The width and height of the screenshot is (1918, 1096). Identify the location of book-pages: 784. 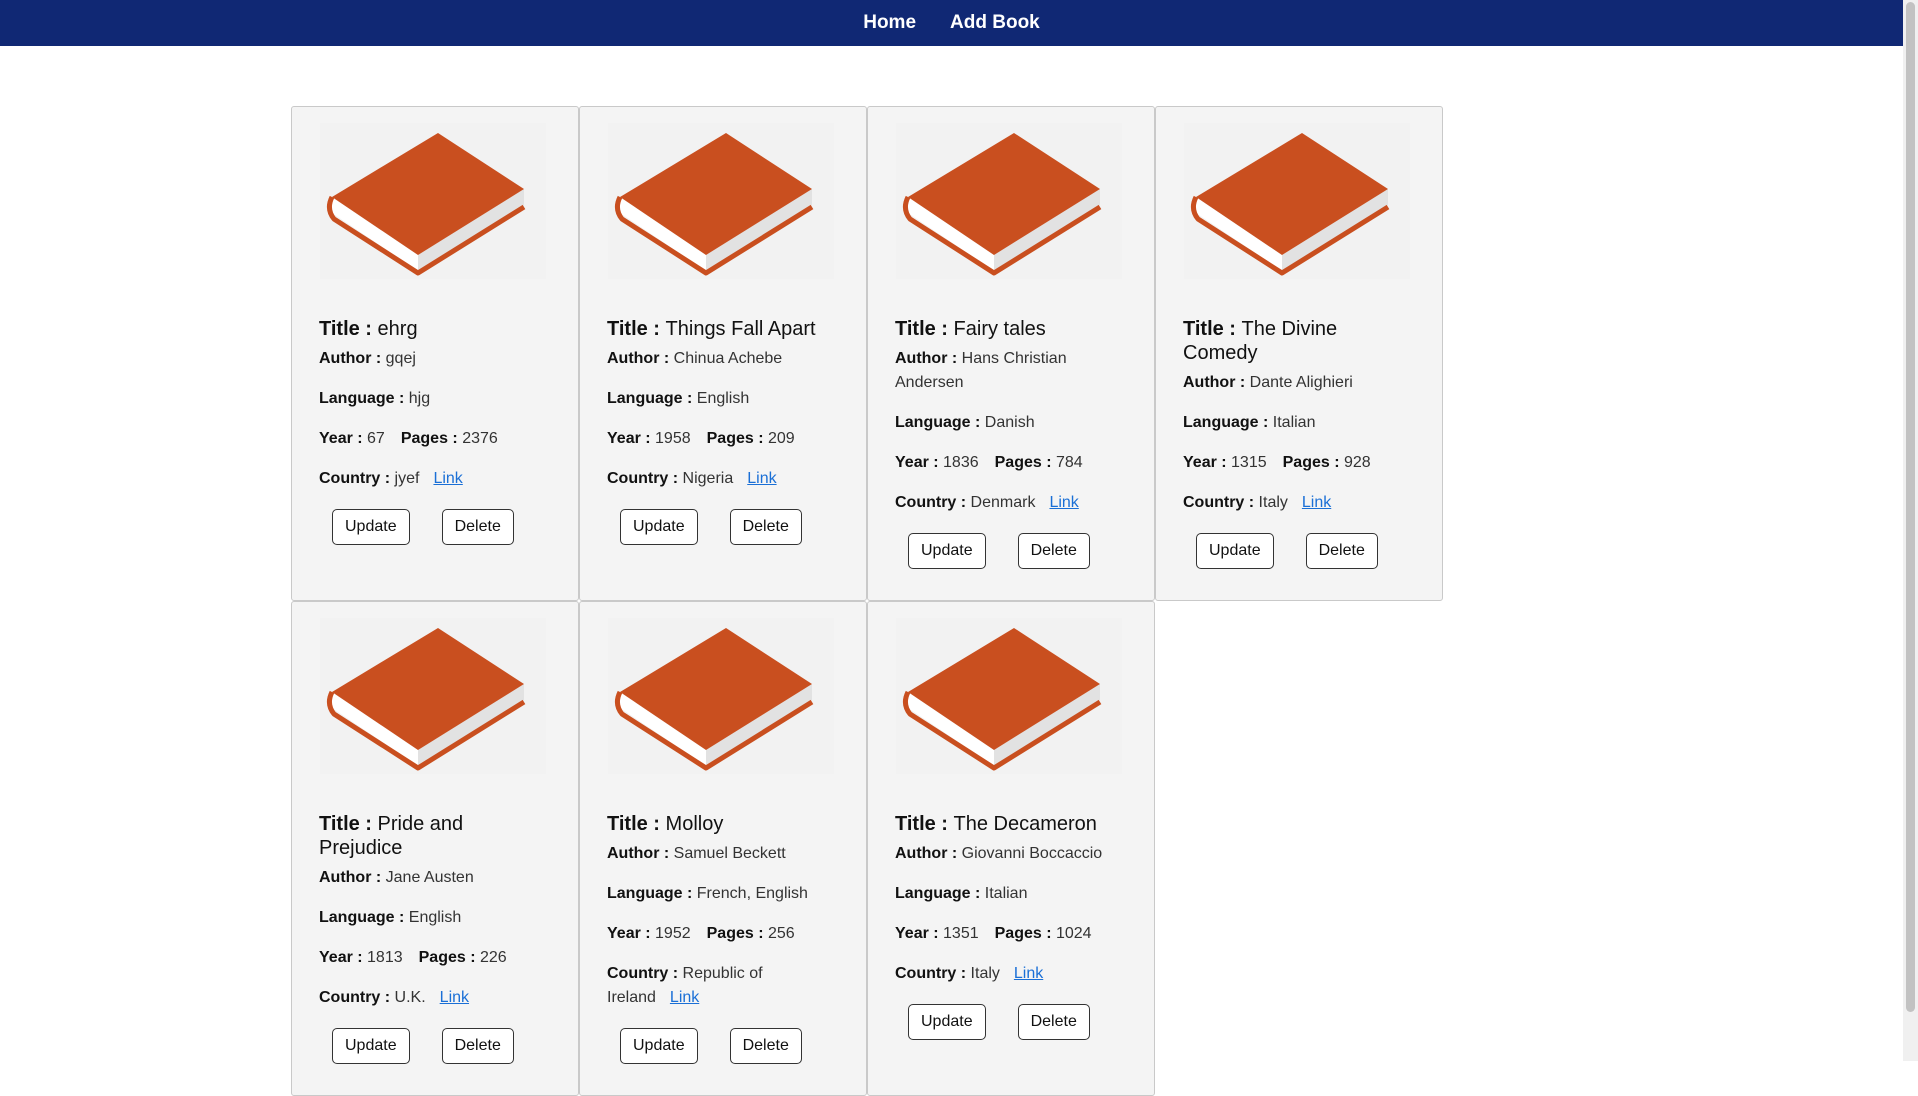
(1069, 462).